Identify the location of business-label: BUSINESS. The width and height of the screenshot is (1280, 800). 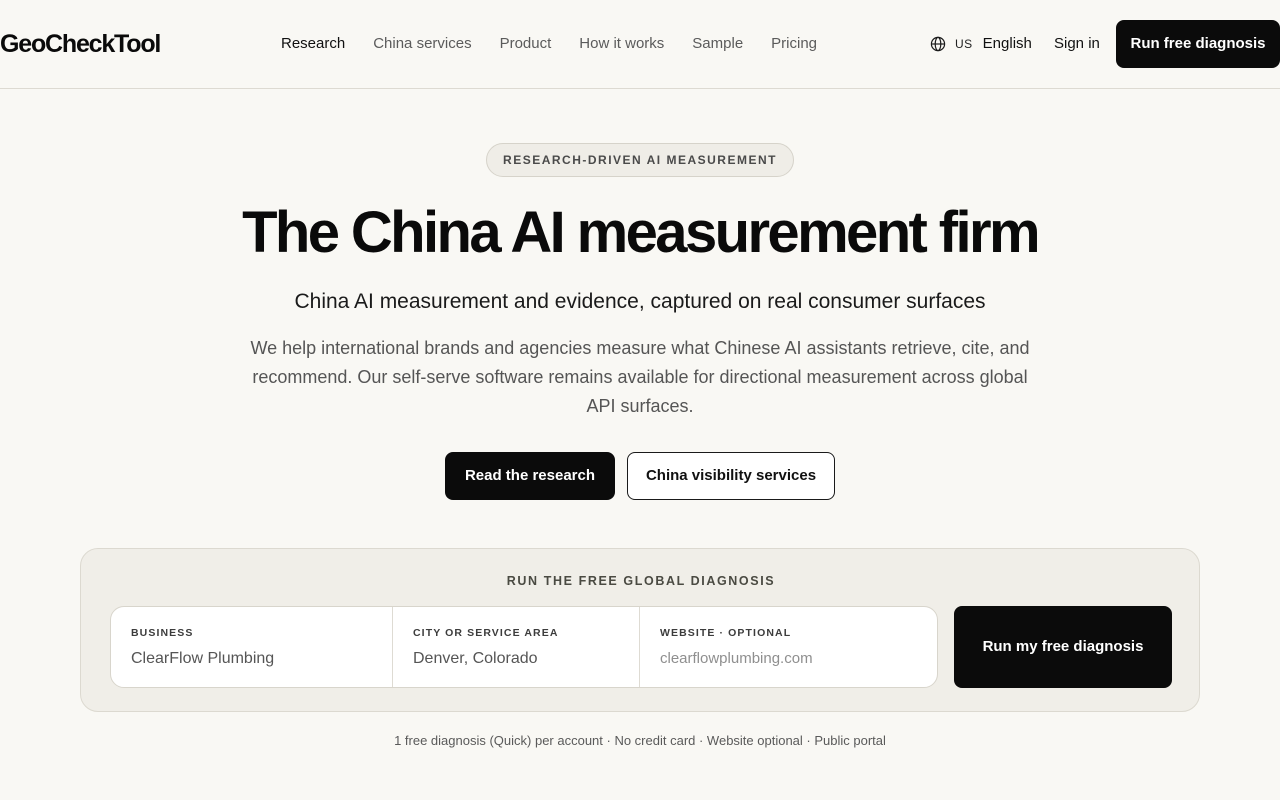
(162, 633).